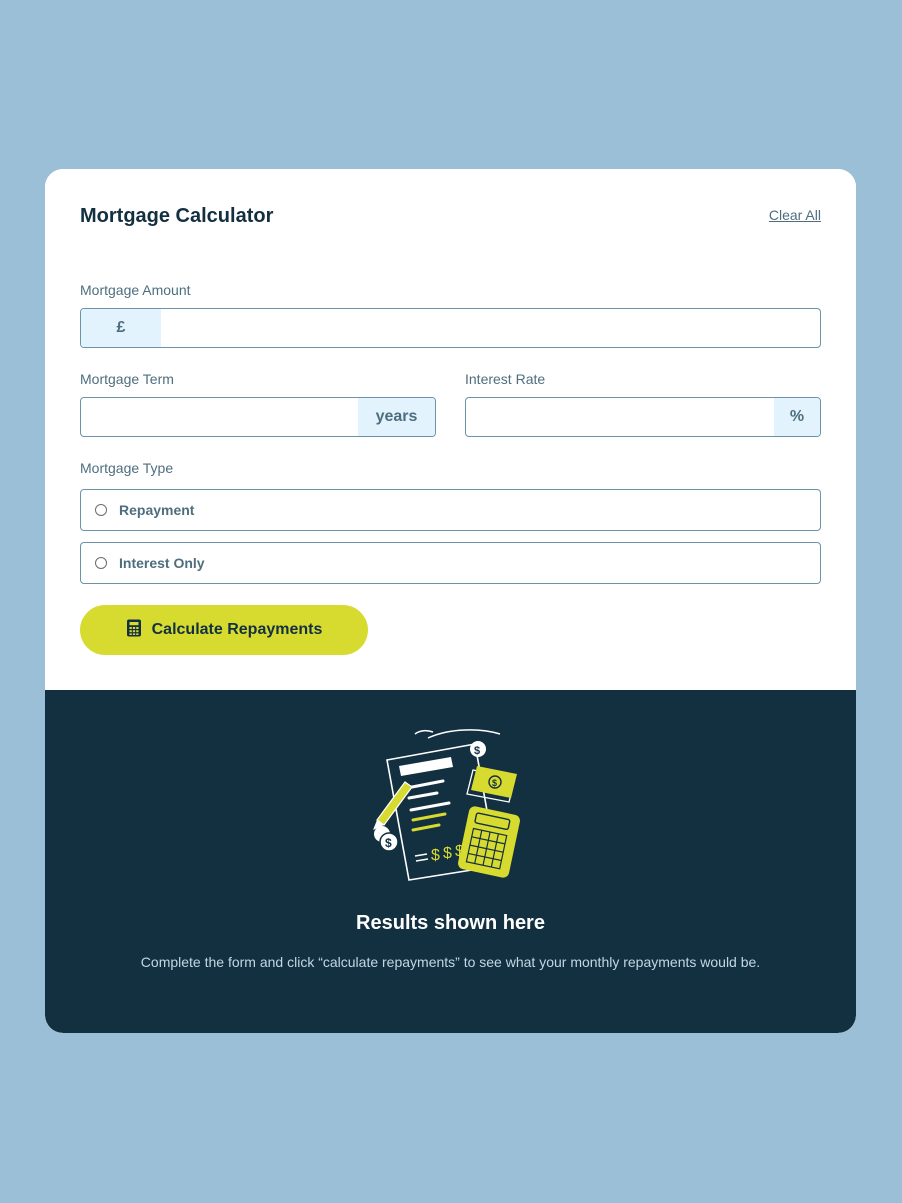 This screenshot has height=1203, width=902. I want to click on mortgage-term-input, so click(219, 417).